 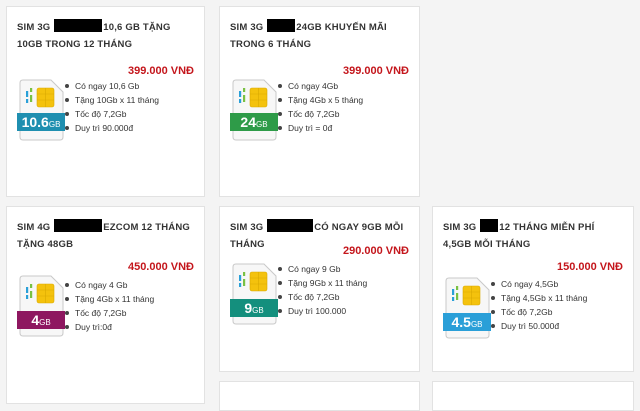 I want to click on feature-item: Duy trì:0đ, so click(x=109, y=327).